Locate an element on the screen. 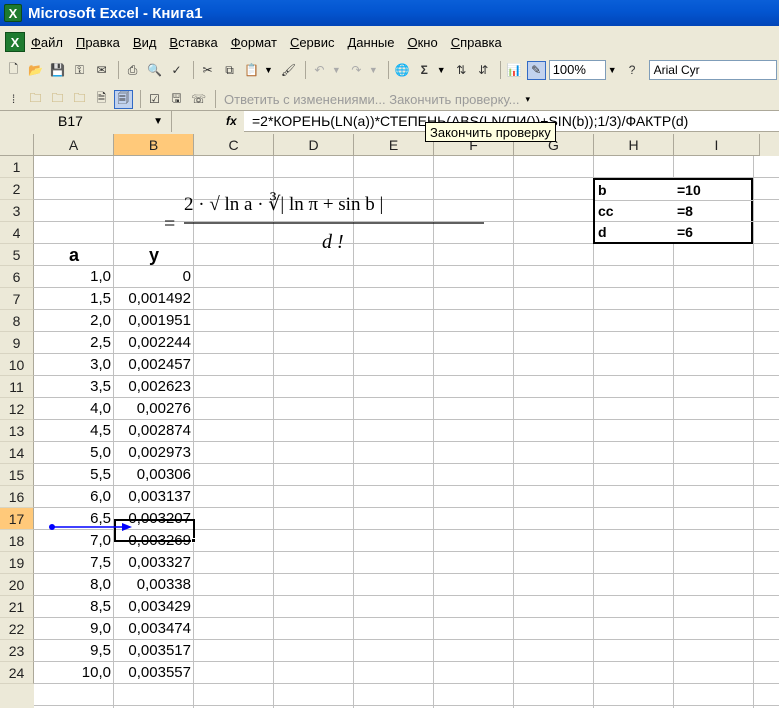 Image resolution: width=779 pixels, height=708 pixels. cell-a-value: 5,0 is located at coordinates (74, 453).